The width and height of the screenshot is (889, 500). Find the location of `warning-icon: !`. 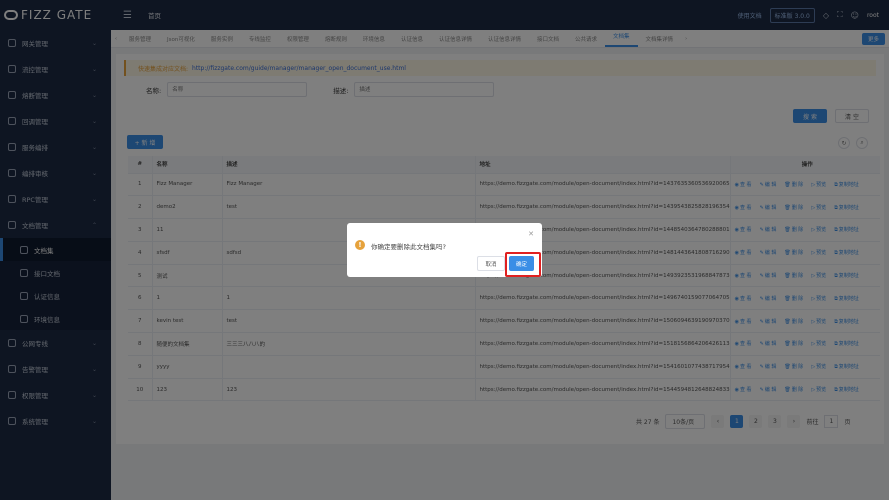

warning-icon: ! is located at coordinates (360, 245).